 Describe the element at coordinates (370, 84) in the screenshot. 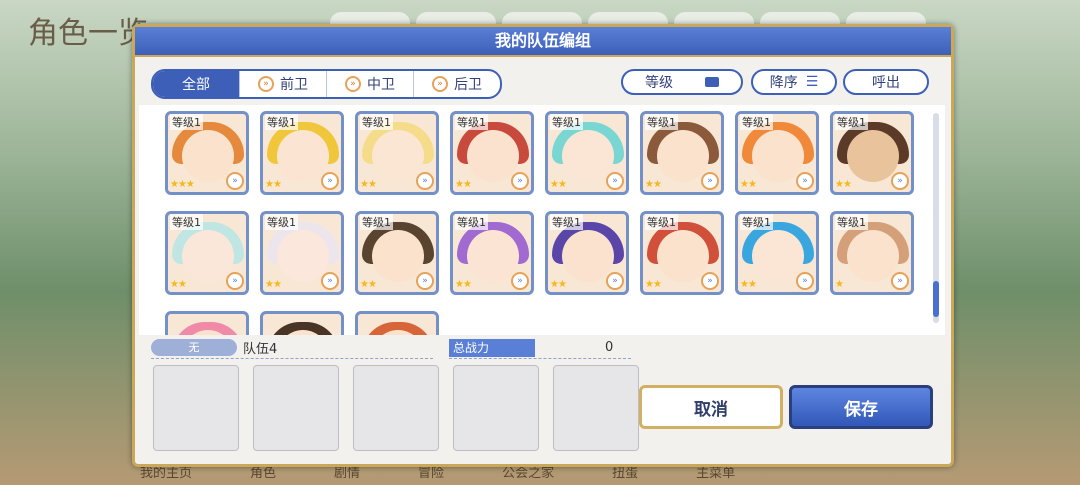

I see `filter-midguard: » 中卫` at that location.